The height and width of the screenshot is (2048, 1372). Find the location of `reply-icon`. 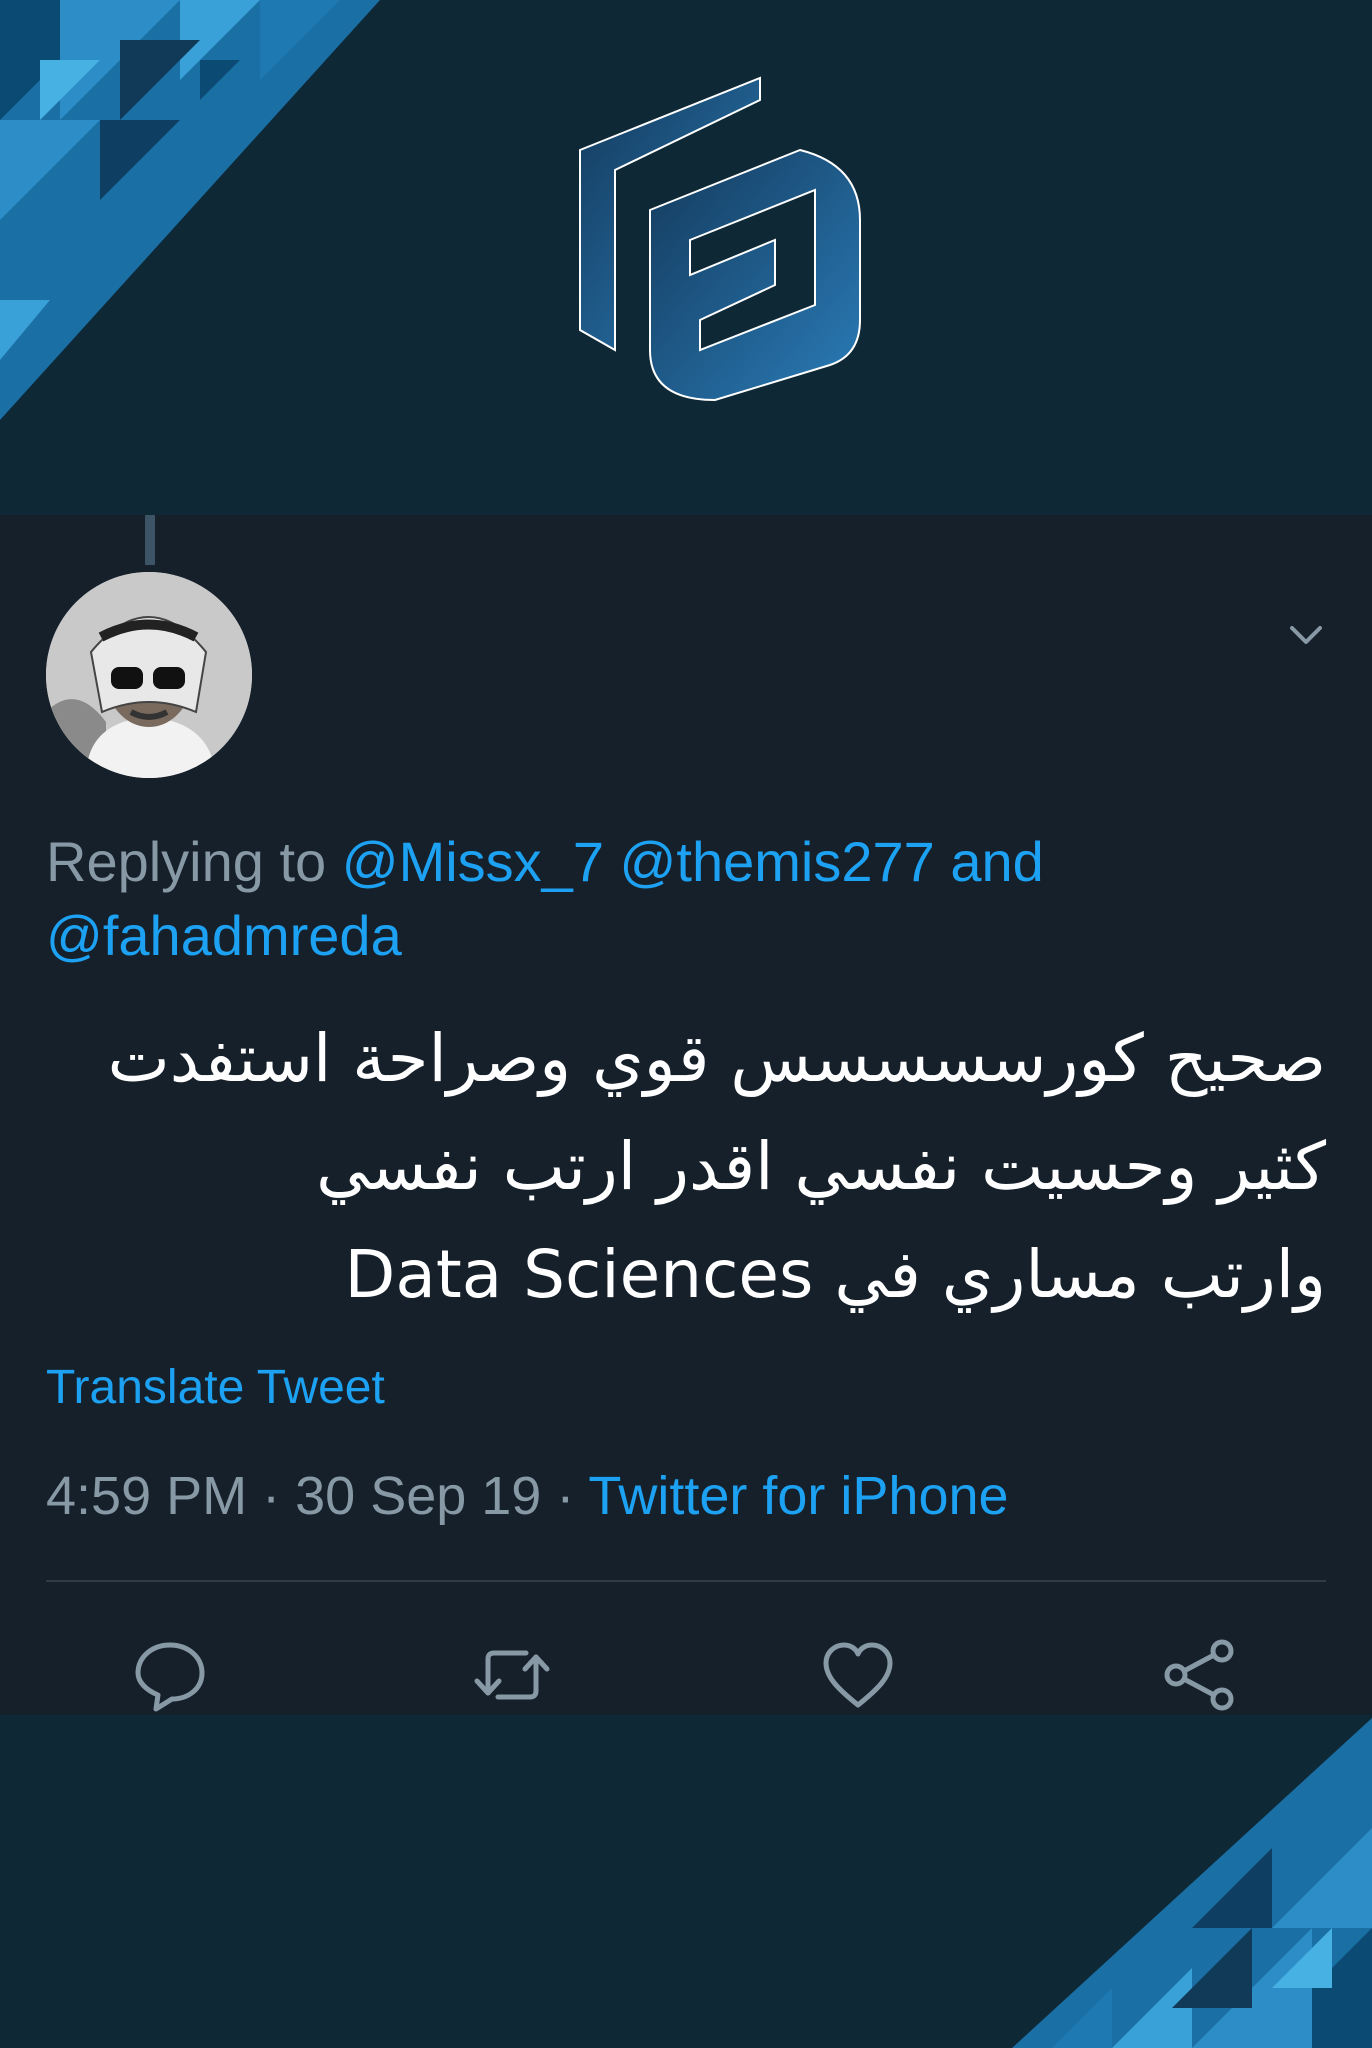

reply-icon is located at coordinates (170, 1675).